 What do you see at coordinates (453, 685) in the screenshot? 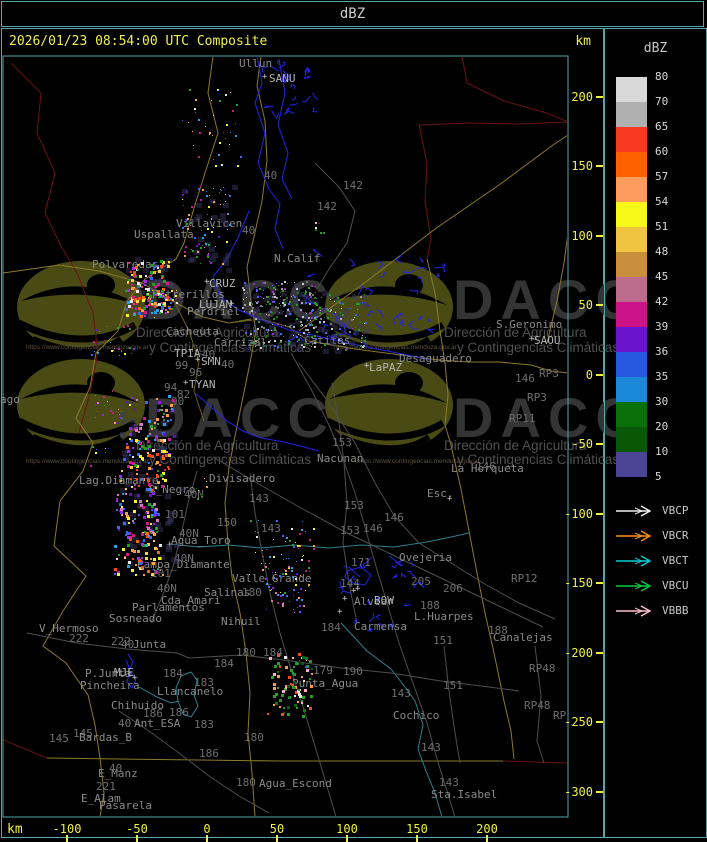
I see `route-number: 151` at bounding box center [453, 685].